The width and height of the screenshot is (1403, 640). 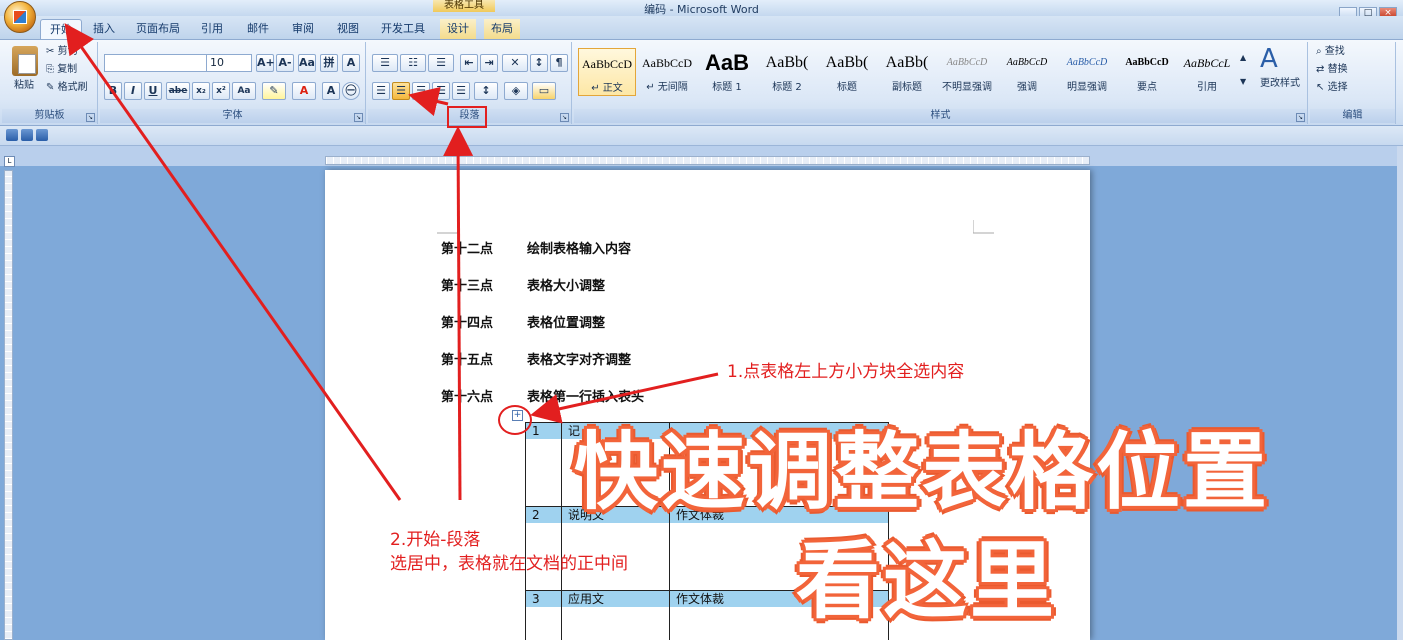 What do you see at coordinates (846, 372) in the screenshot?
I see `annotation-step-1: 1.点表格左上方小方块全选内容` at bounding box center [846, 372].